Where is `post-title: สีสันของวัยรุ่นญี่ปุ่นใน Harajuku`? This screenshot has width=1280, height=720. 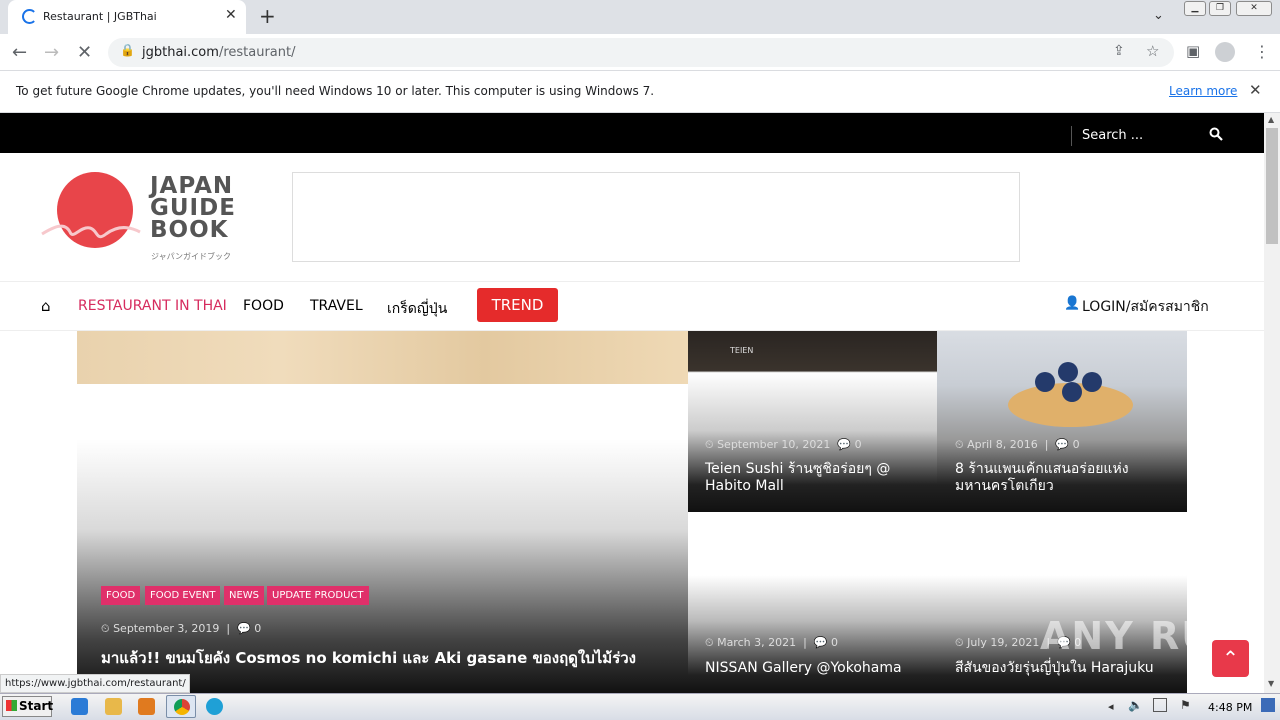 post-title: สีสันของวัยรุ่นญี่ปุ่นใน Harajuku is located at coordinates (1054, 668).